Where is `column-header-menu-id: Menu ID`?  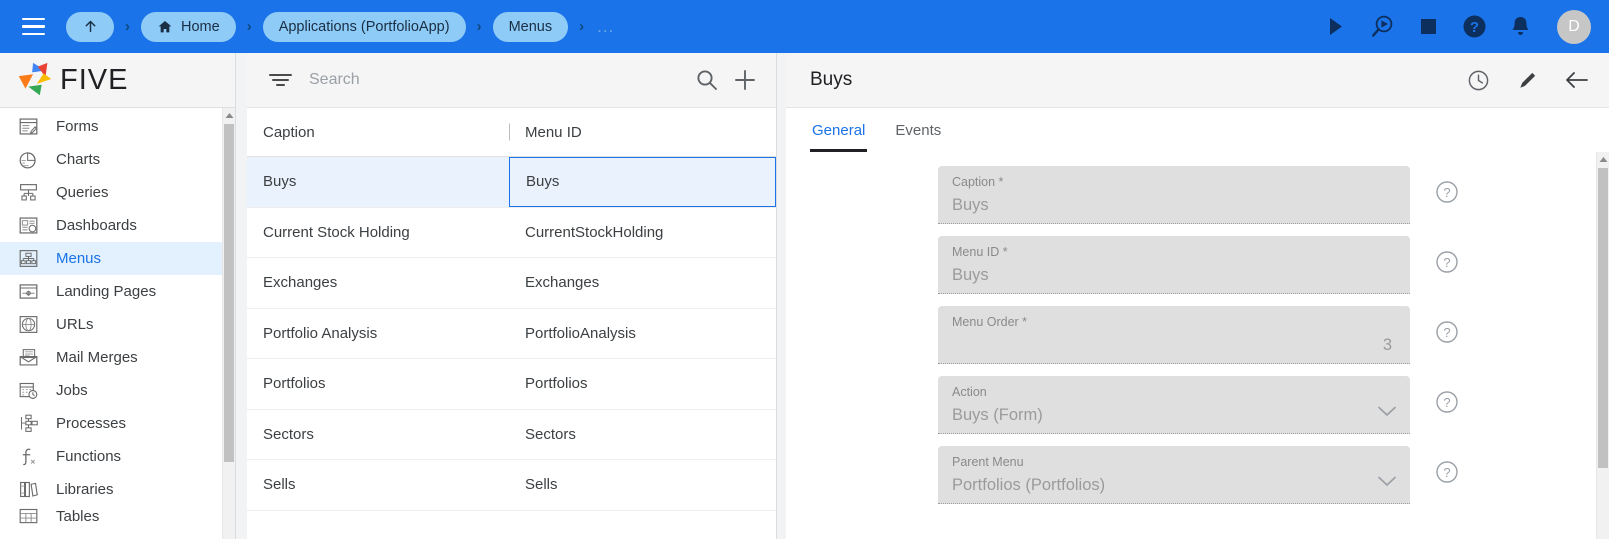 column-header-menu-id: Menu ID is located at coordinates (642, 132).